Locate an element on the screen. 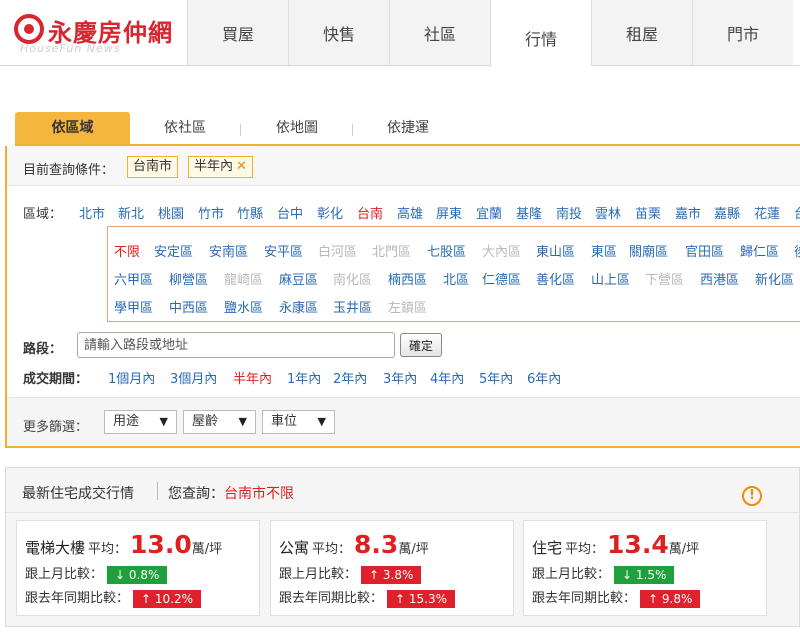  parking-dropdown: 車位 ▼ is located at coordinates (298, 422).